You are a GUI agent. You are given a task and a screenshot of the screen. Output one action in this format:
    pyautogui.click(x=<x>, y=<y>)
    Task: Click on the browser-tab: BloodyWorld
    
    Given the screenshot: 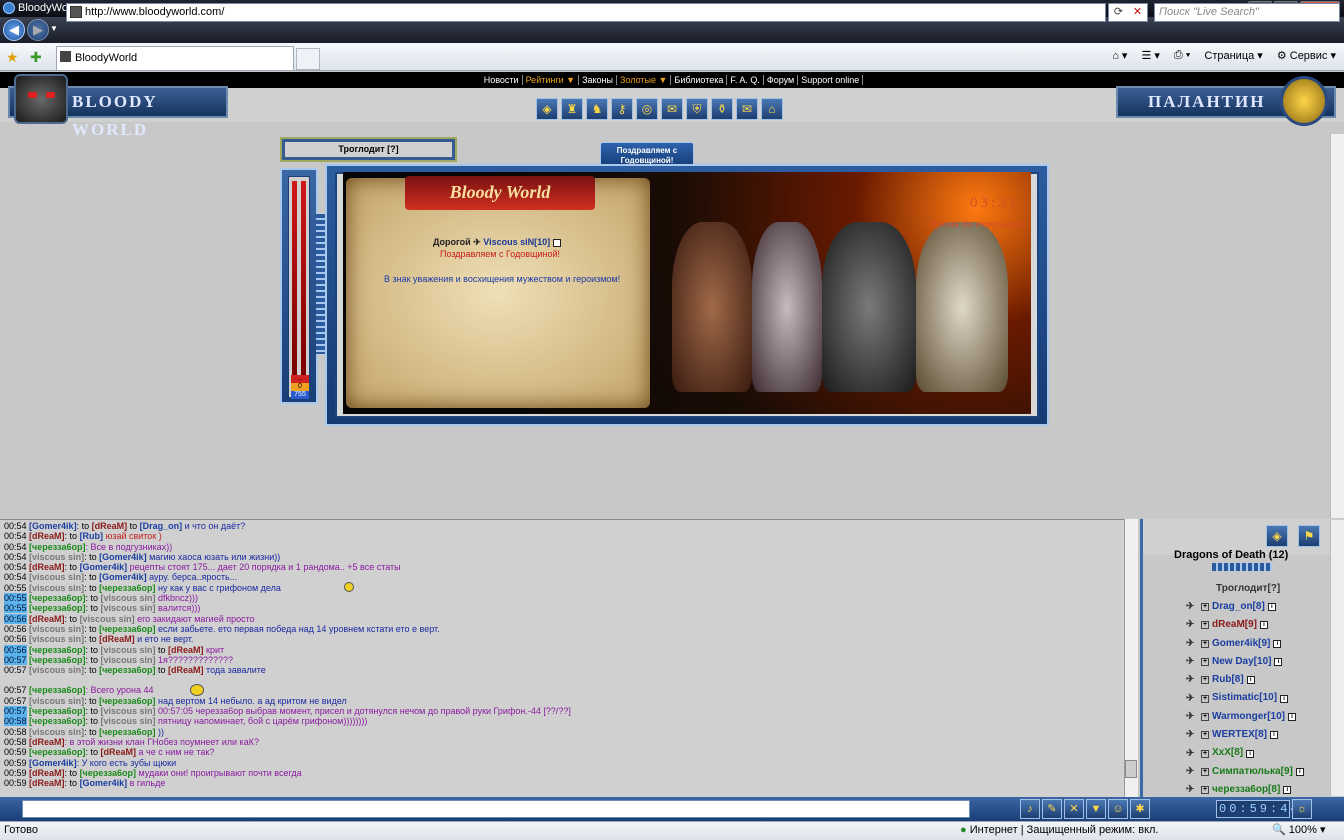 What is the action you would take?
    pyautogui.click(x=175, y=58)
    